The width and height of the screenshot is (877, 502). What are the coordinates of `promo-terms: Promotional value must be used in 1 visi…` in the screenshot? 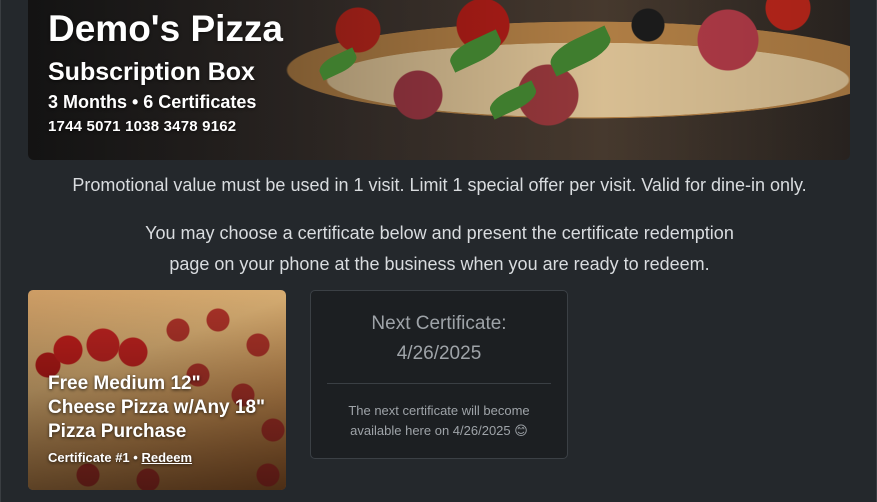 It's located at (439, 185).